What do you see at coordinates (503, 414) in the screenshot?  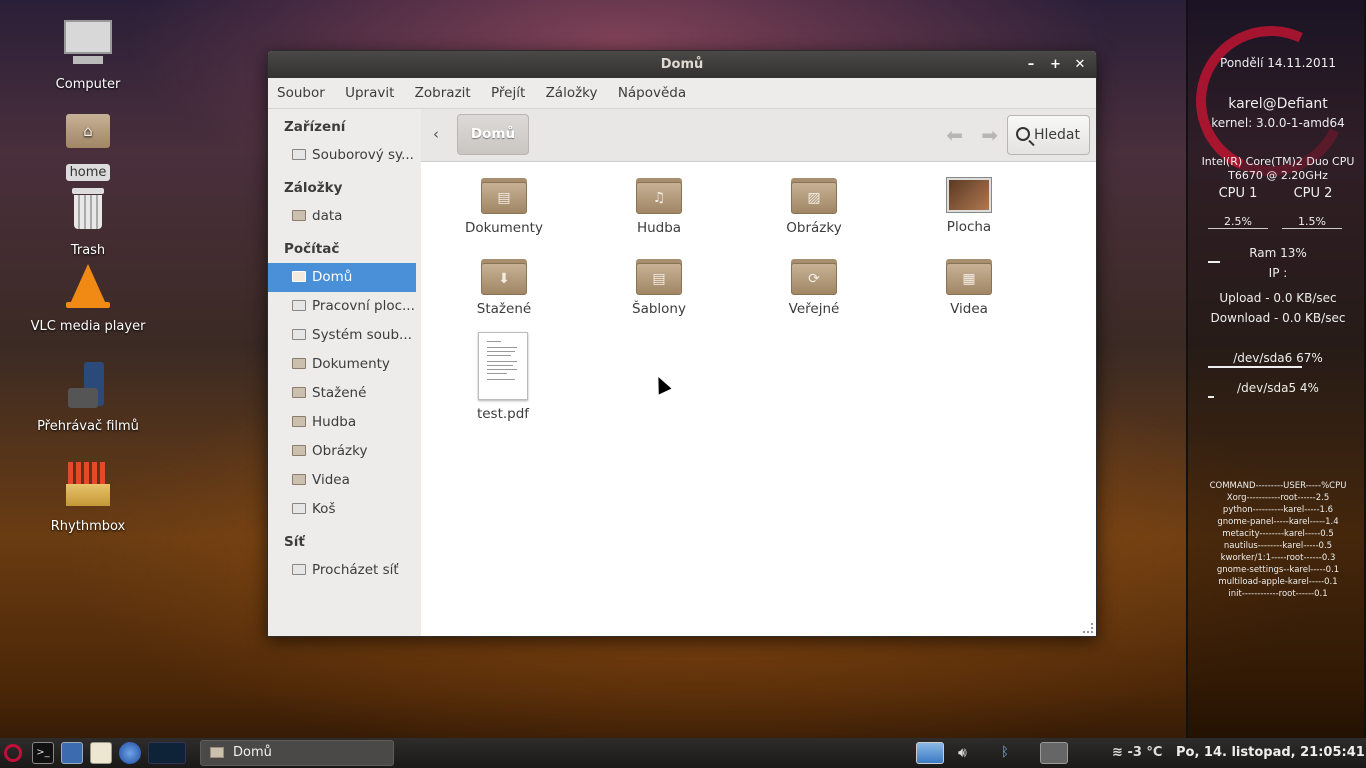 I see `file-name: test.pdf` at bounding box center [503, 414].